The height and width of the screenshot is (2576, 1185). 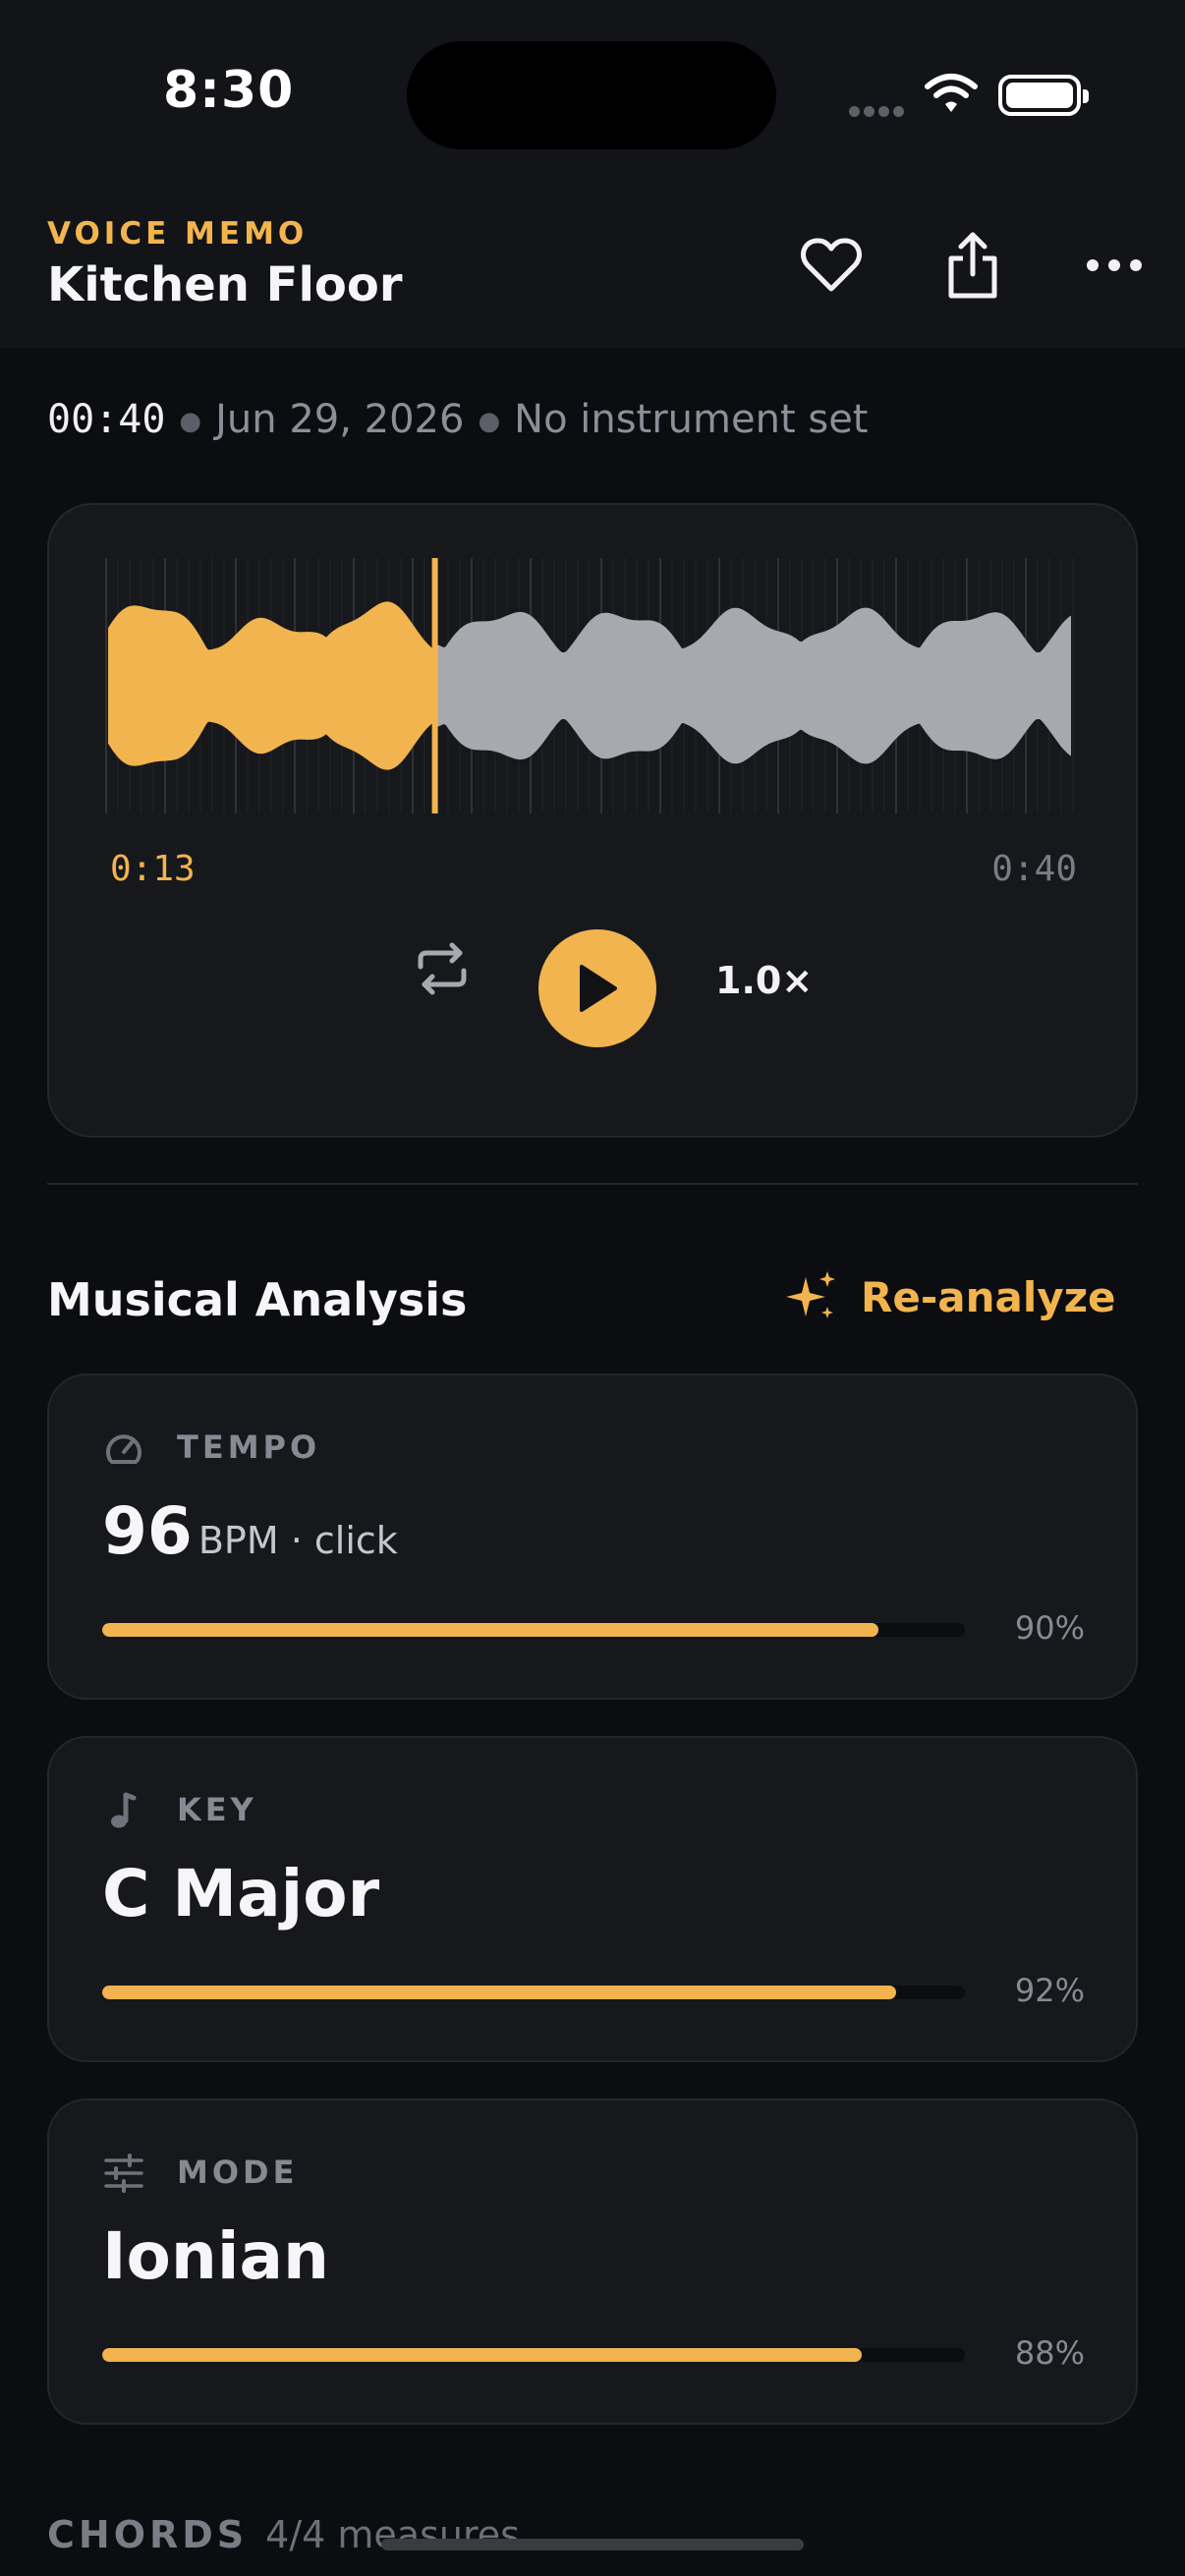 What do you see at coordinates (491, 1630) in the screenshot?
I see `tempo-confidence-fill` at bounding box center [491, 1630].